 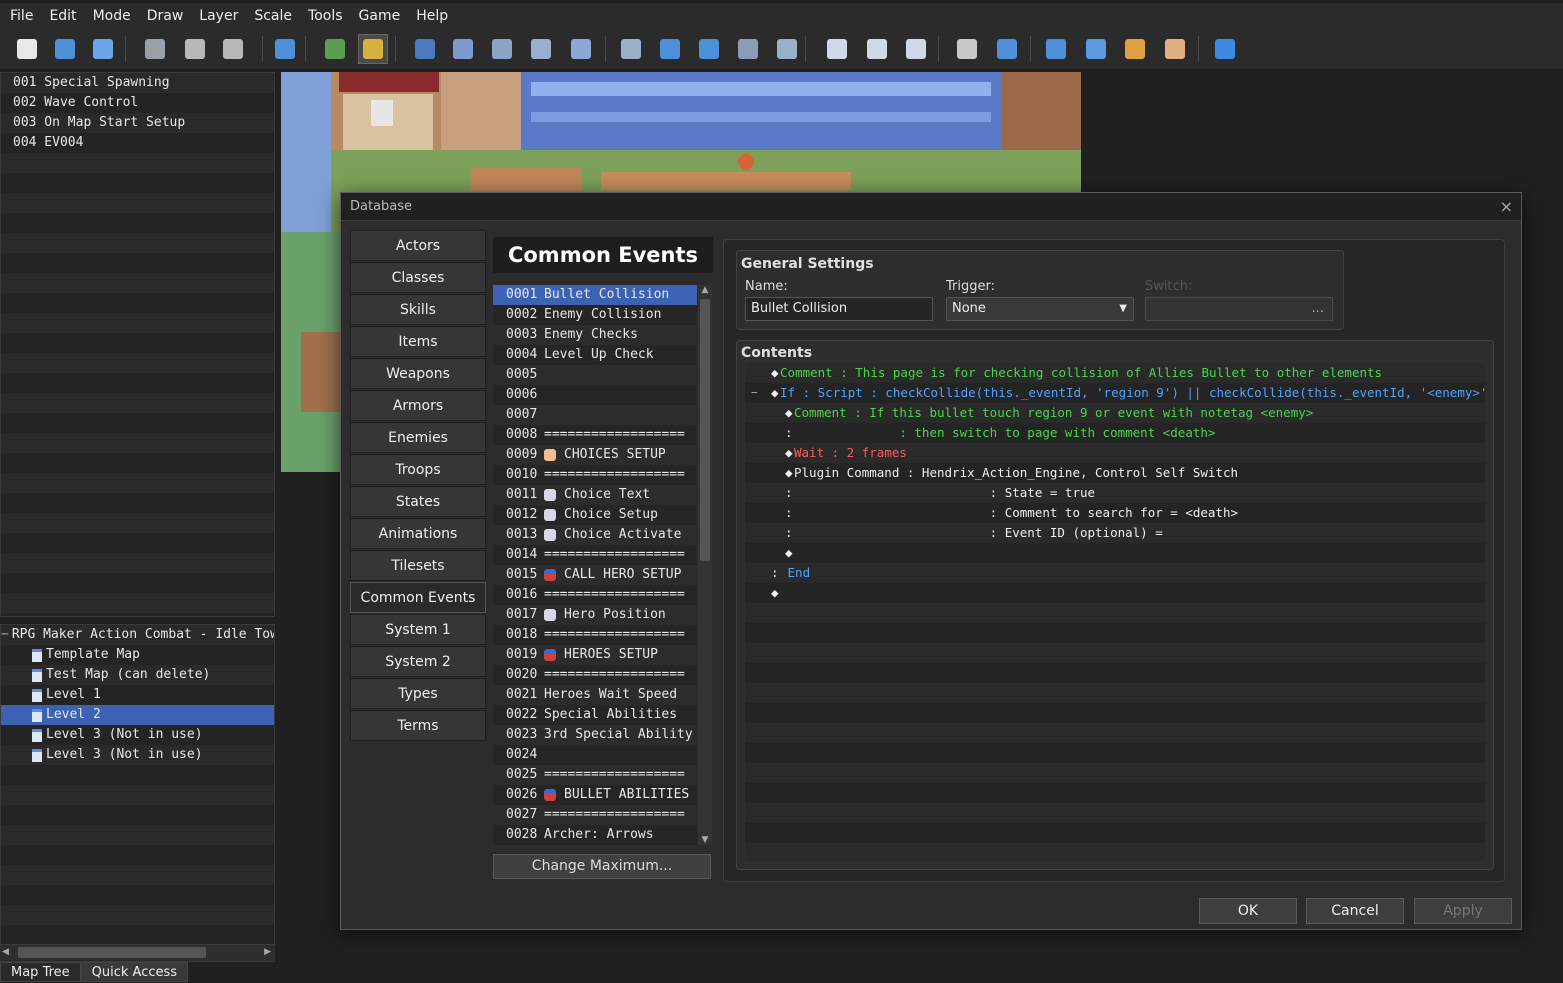 I want to click on resource-manager-icon, so click(x=1135, y=49).